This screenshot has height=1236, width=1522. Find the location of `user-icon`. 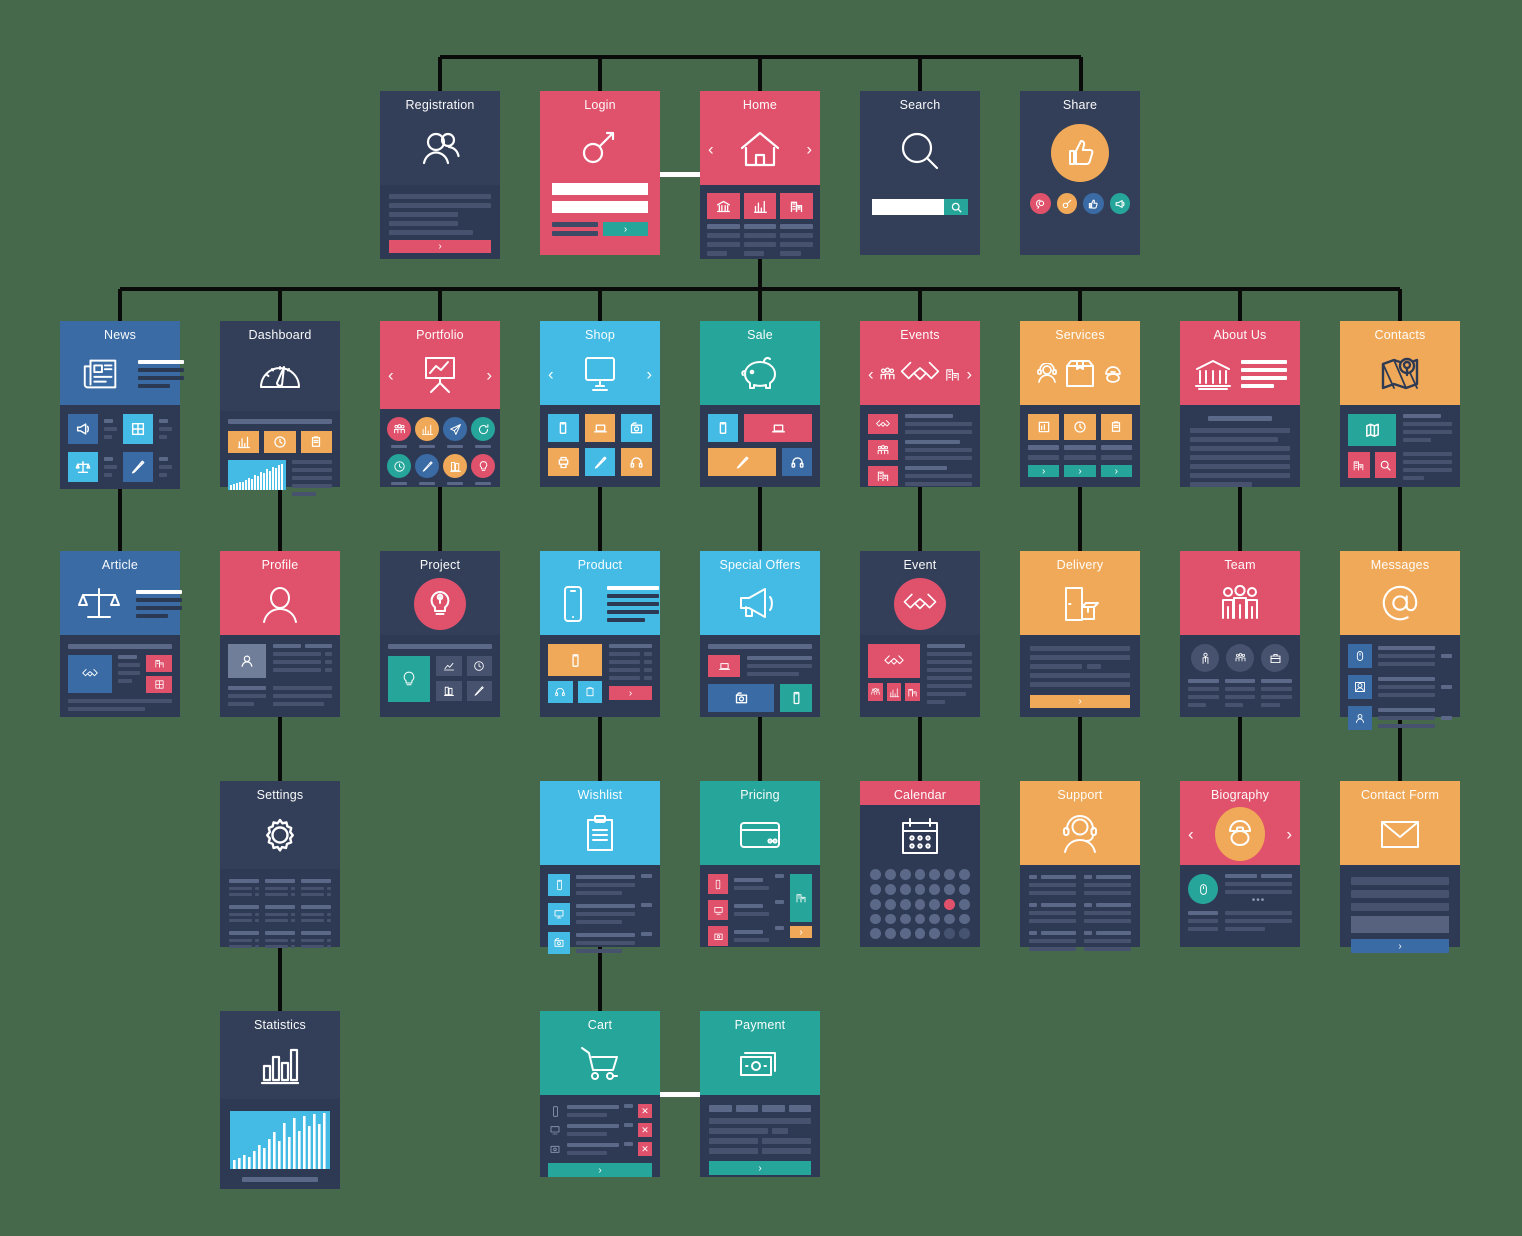

user-icon is located at coordinates (1360, 687).